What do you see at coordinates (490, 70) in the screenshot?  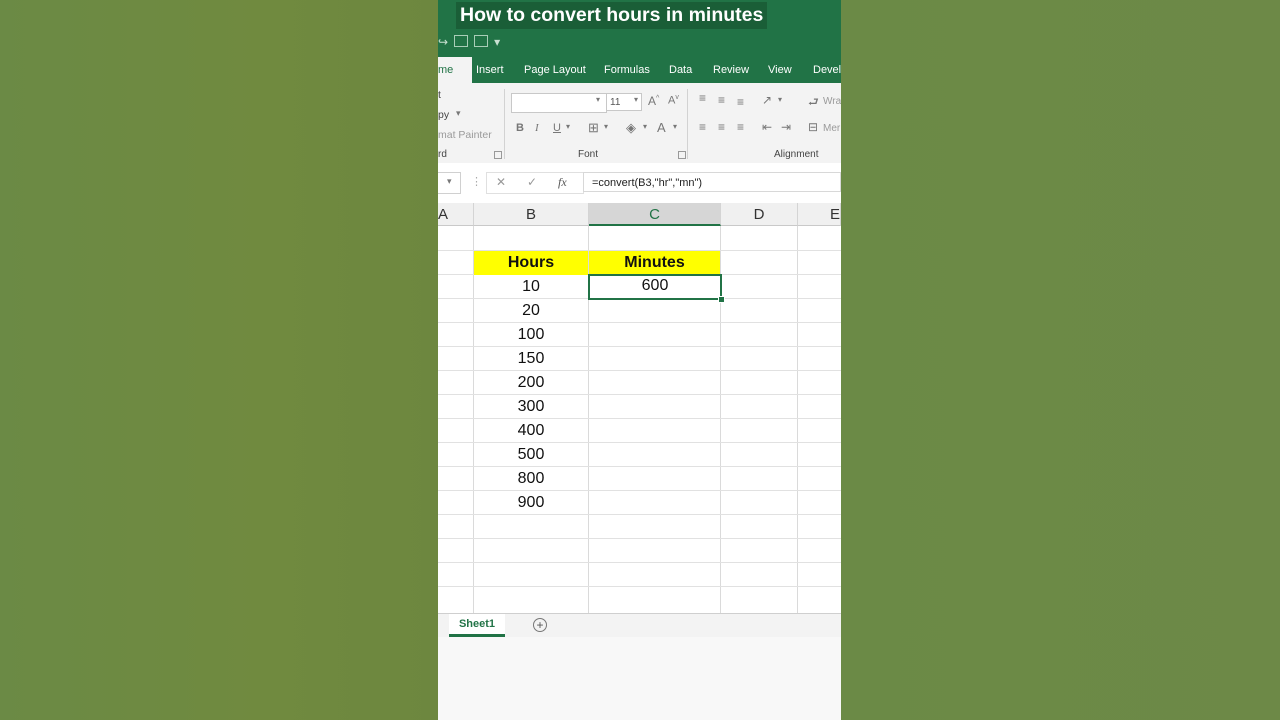 I see `tab-insert: Insert` at bounding box center [490, 70].